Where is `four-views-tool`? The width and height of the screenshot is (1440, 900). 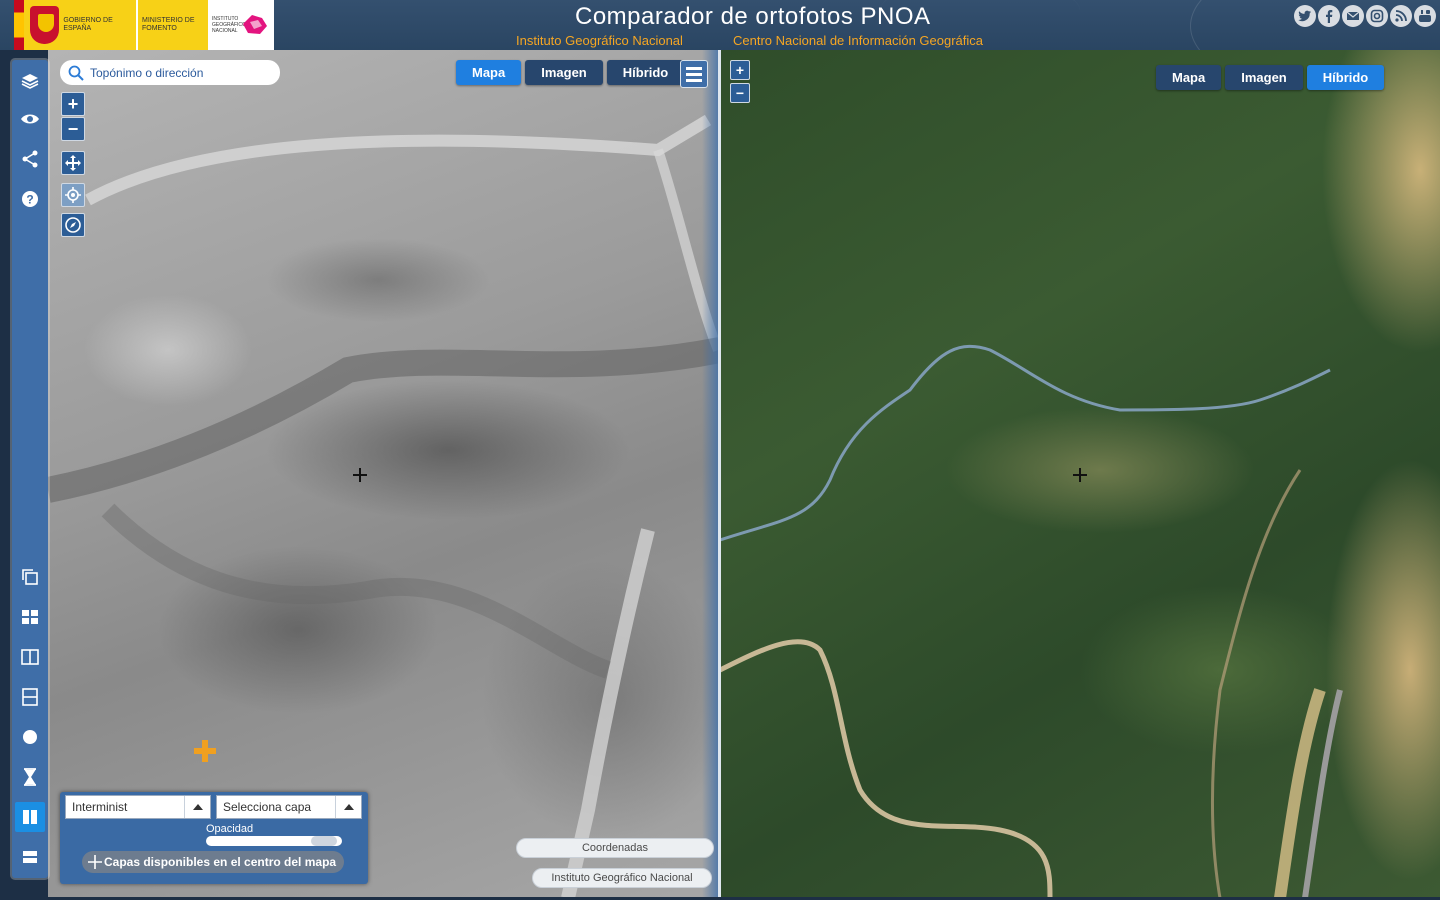 four-views-tool is located at coordinates (30, 617).